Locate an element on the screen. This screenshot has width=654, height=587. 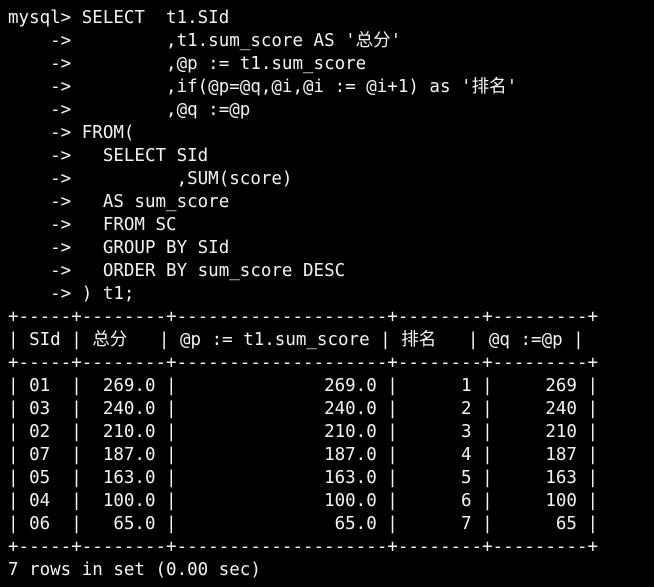
query-line: -> FROM( is located at coordinates (71, 133).